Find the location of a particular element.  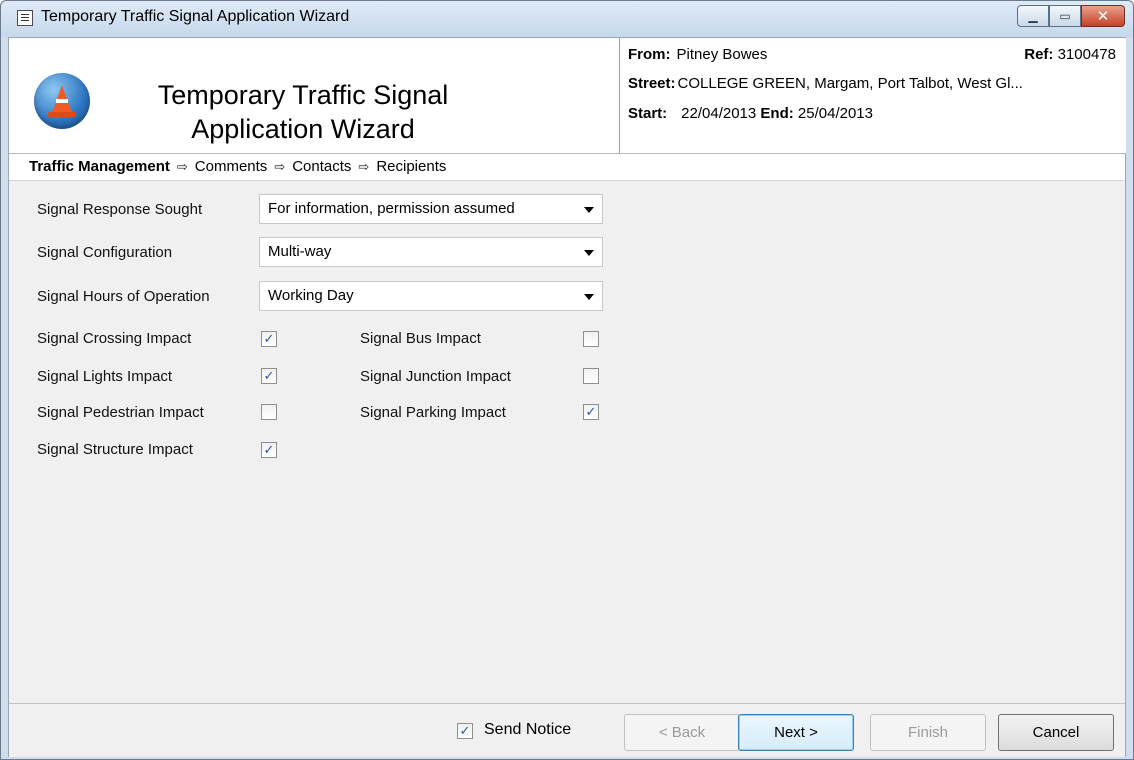

start-value: 22/04/2013 is located at coordinates (719, 113).